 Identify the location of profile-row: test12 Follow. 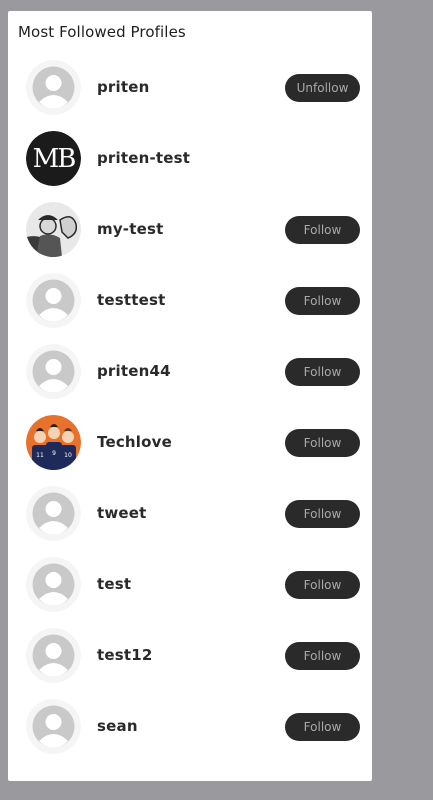
(190, 656).